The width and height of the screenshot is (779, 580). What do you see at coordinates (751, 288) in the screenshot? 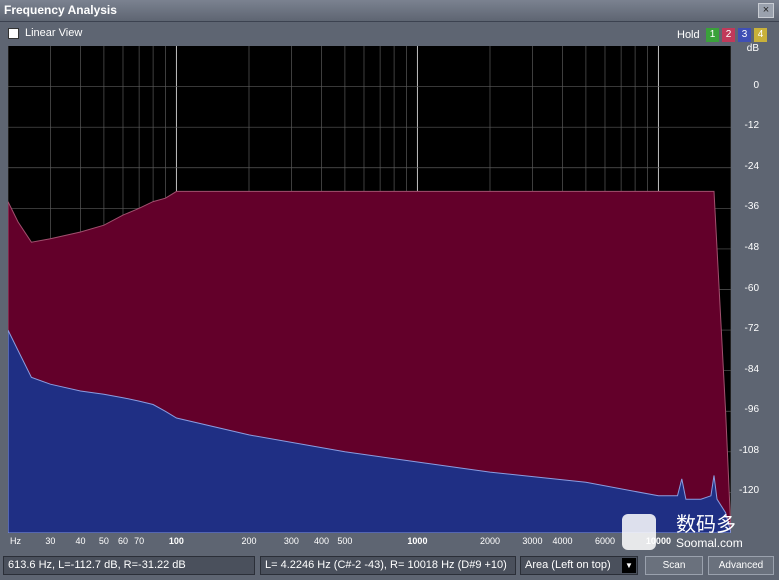
I see `y-tick-label: -60` at bounding box center [751, 288].